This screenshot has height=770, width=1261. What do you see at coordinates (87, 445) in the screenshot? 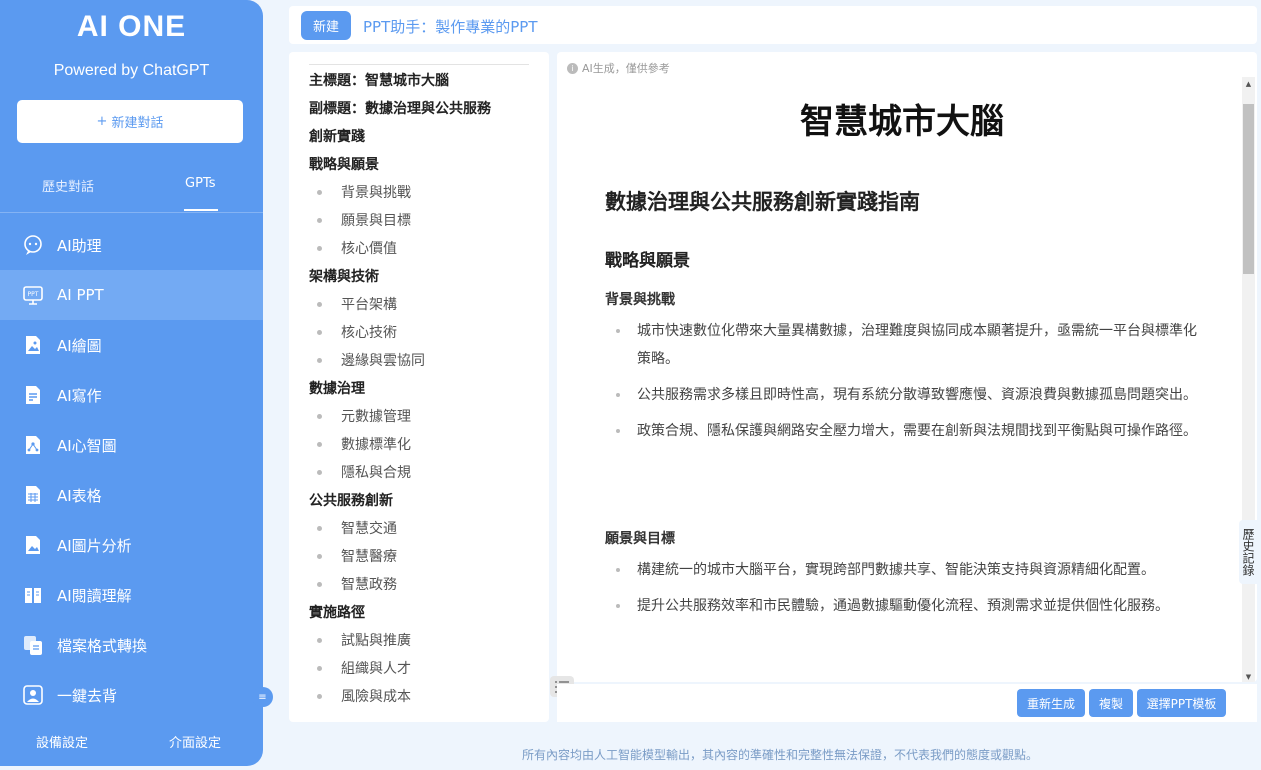
I see `sidebar-item-label: AI心智圖` at bounding box center [87, 445].